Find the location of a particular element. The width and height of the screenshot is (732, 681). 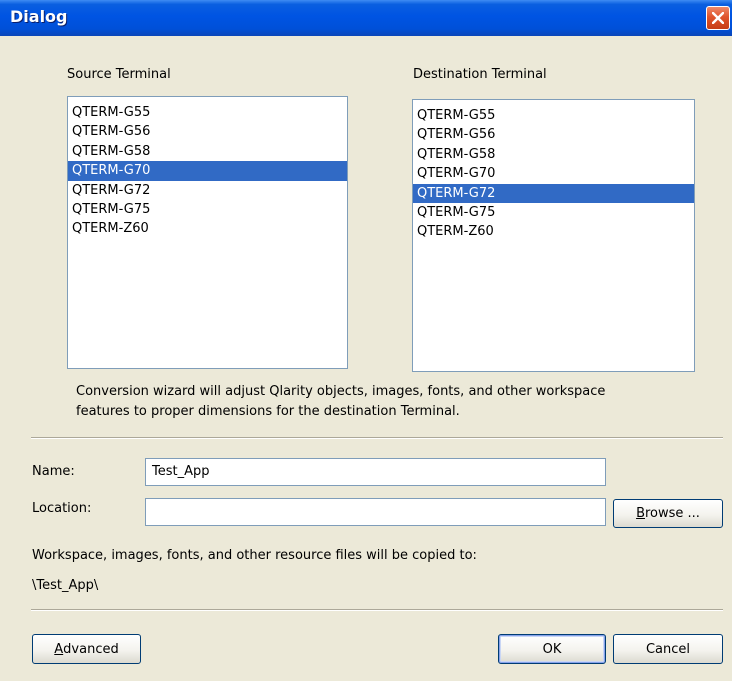

close-icon is located at coordinates (718, 18).